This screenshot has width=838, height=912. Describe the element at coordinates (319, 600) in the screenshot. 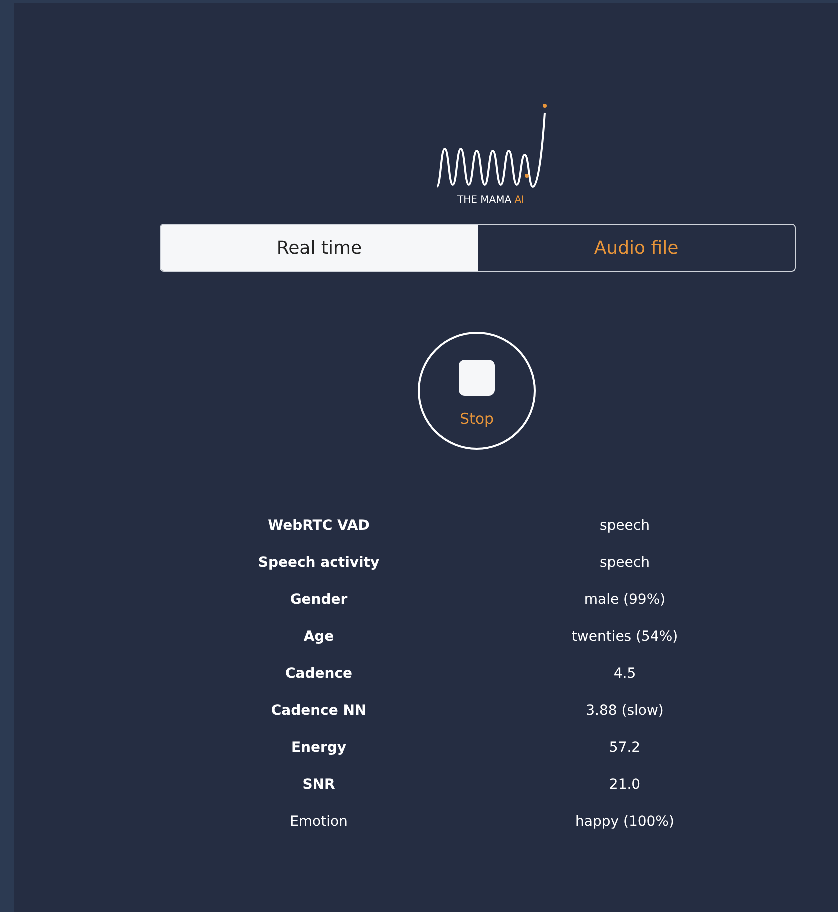

I see `result-label: Gender` at that location.